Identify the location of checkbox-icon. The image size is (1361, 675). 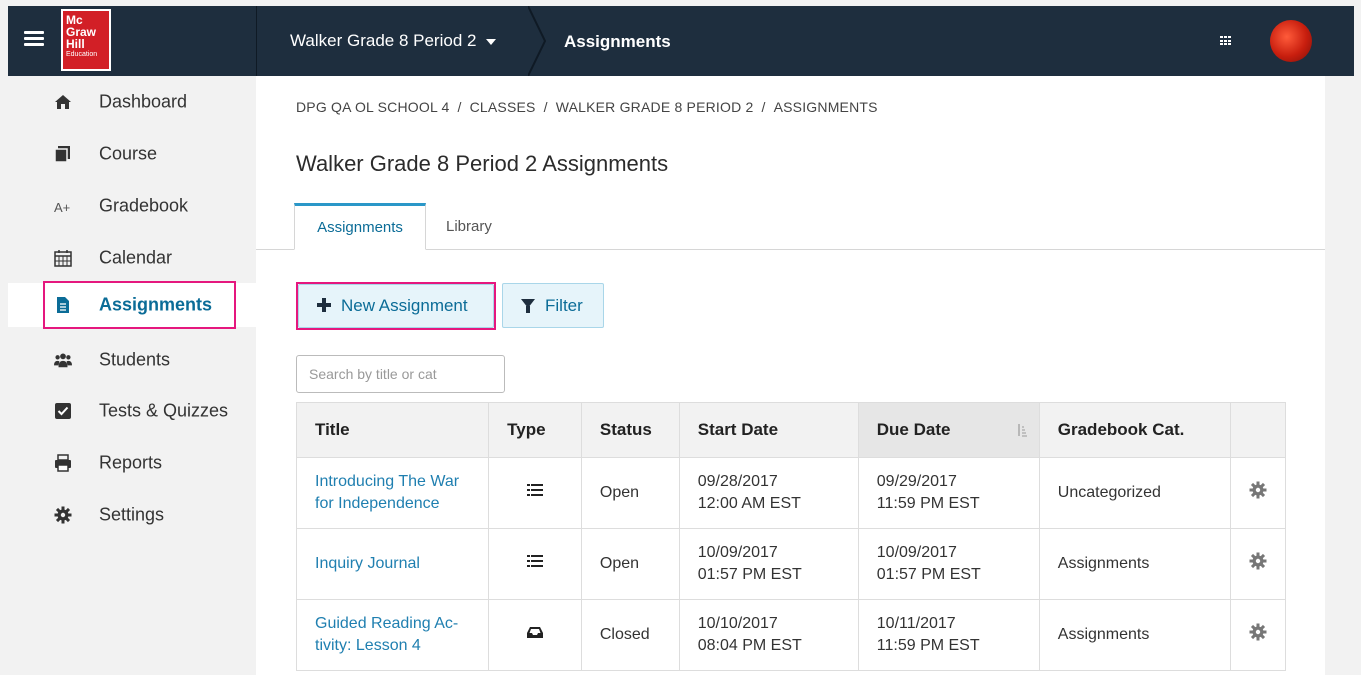
(63, 411).